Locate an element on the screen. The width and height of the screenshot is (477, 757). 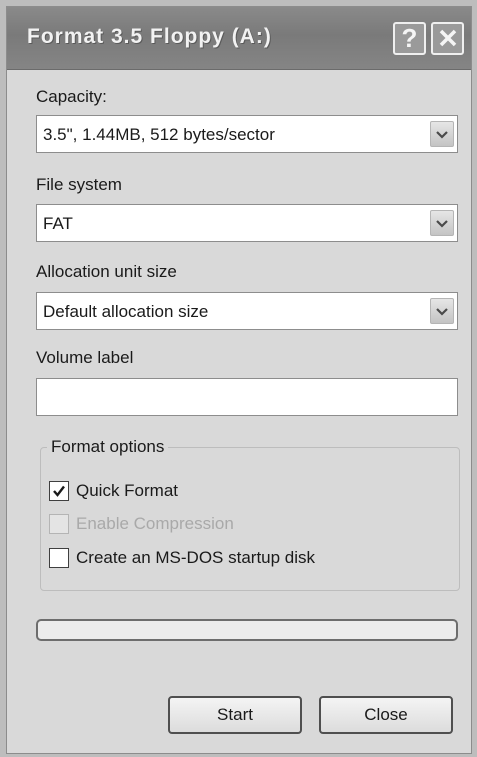
capacity-dropdown-button is located at coordinates (442, 134).